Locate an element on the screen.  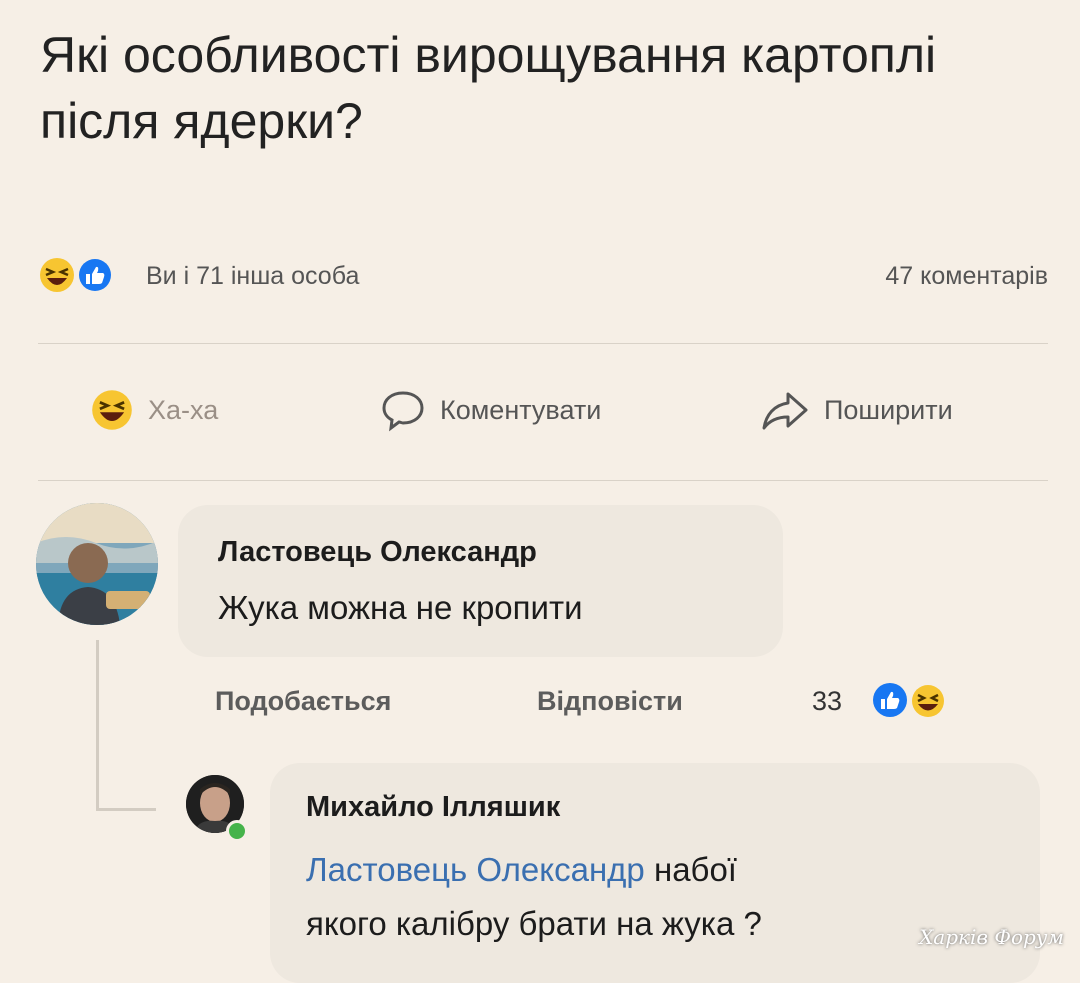
avatar is located at coordinates (97, 564).